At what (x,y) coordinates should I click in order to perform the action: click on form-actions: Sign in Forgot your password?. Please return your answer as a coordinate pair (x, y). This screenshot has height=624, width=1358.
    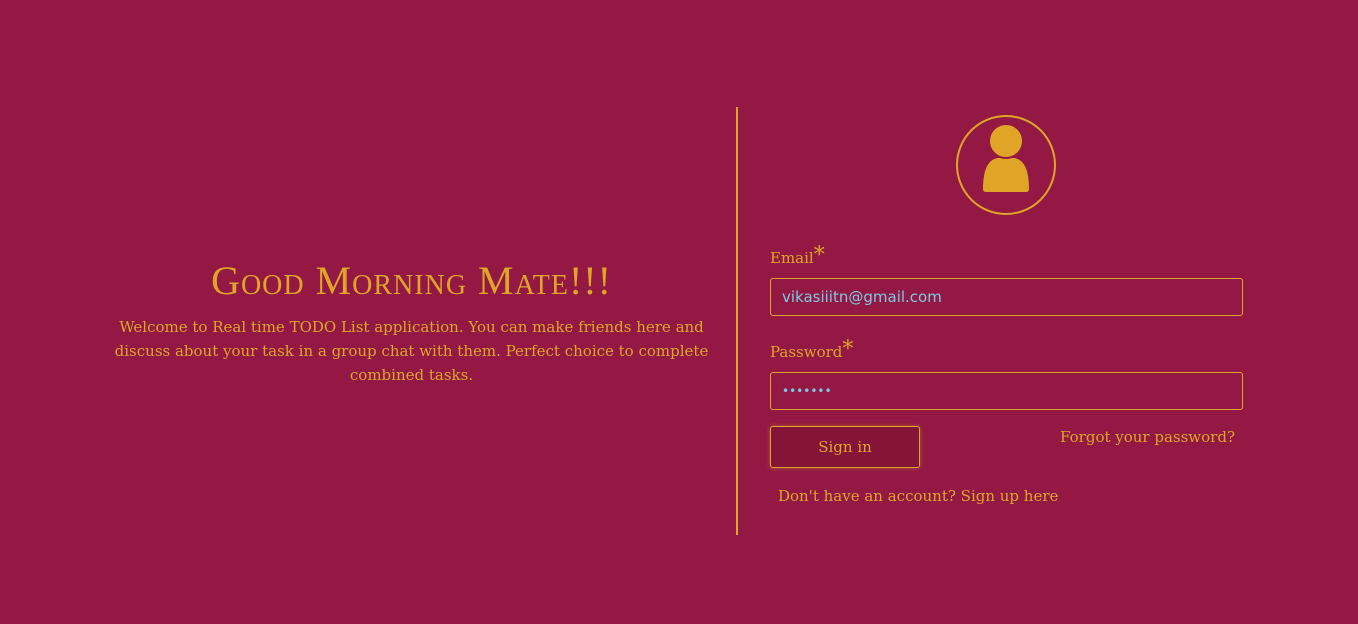
    Looking at the image, I should click on (1006, 447).